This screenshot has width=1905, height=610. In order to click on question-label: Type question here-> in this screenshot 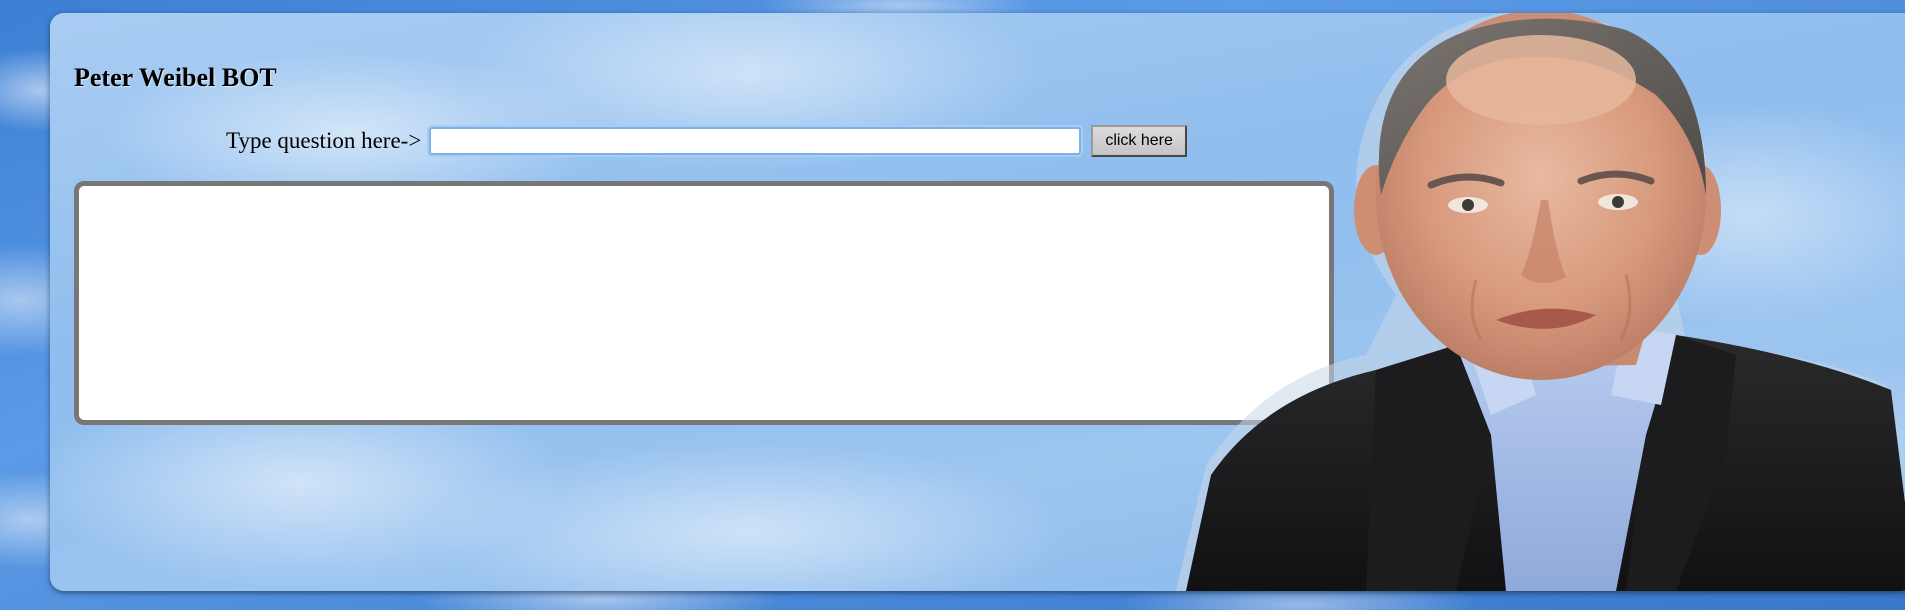, I will do `click(324, 140)`.